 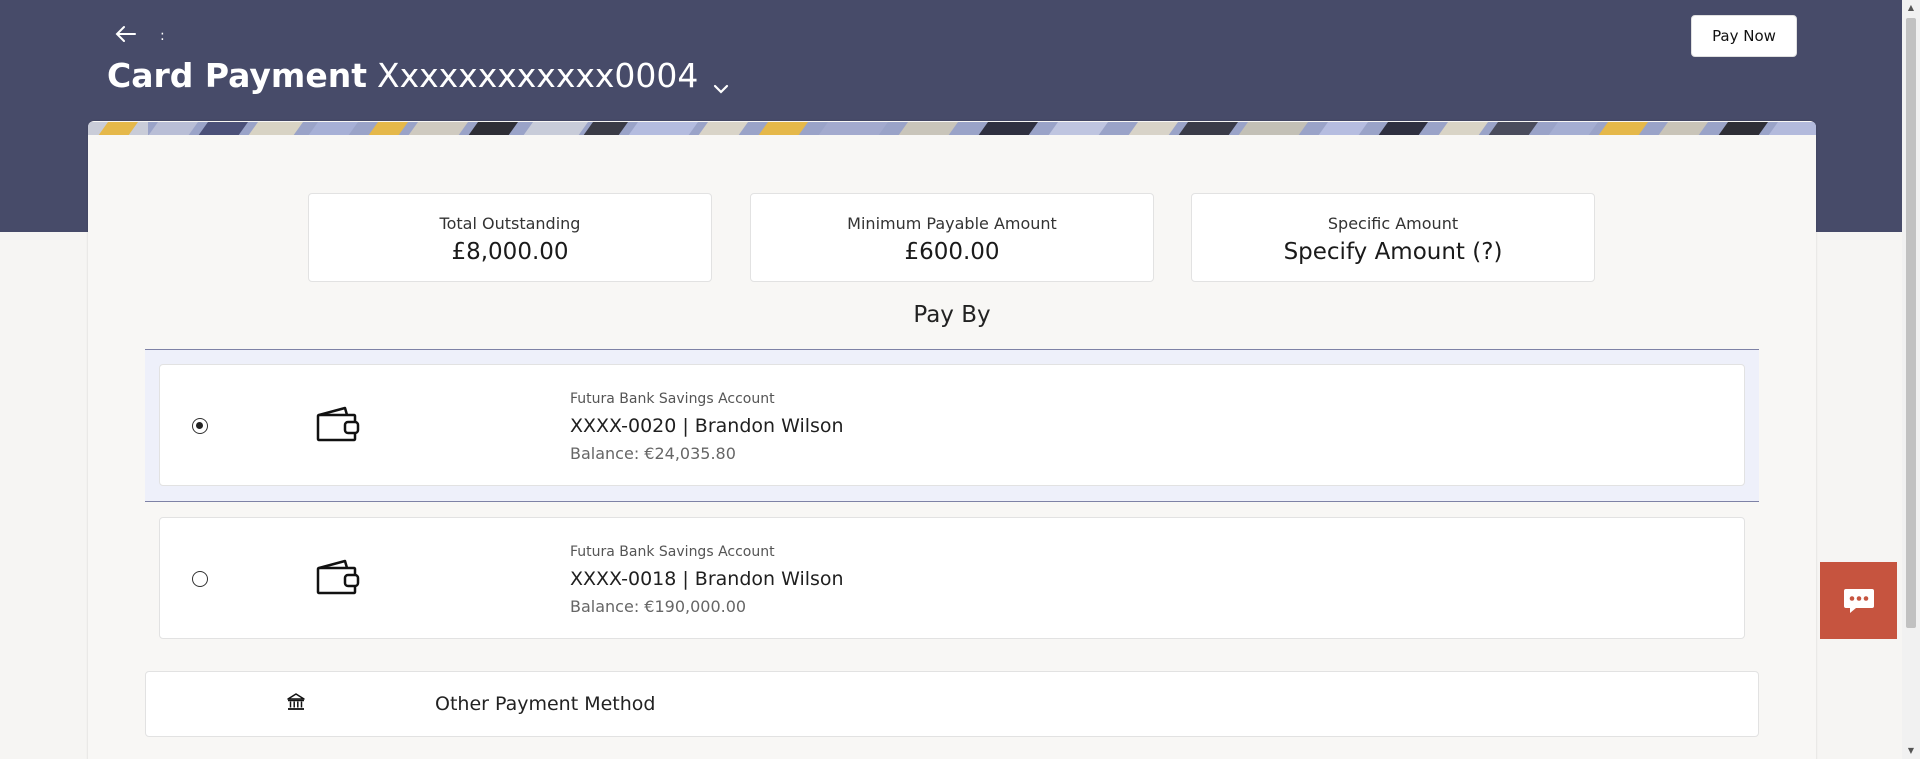 I want to click on account-number: XXXX-0020 | Brandon Wilson, so click(x=707, y=426).